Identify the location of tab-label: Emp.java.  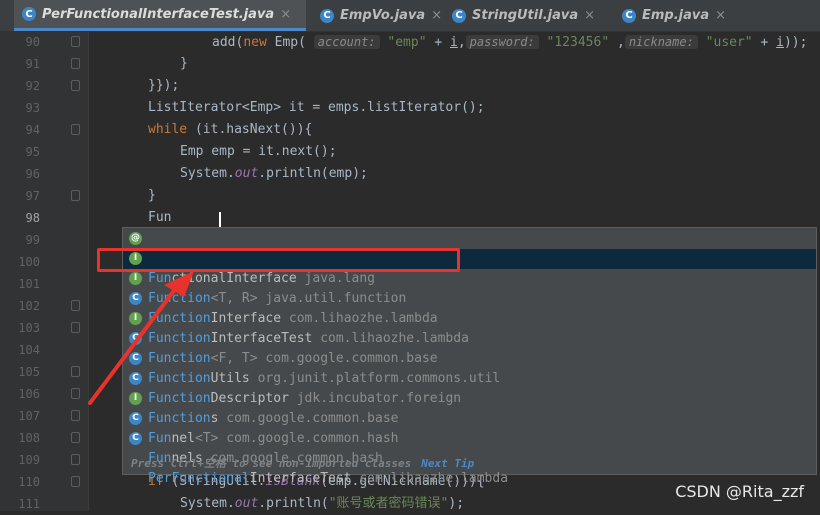
(676, 15).